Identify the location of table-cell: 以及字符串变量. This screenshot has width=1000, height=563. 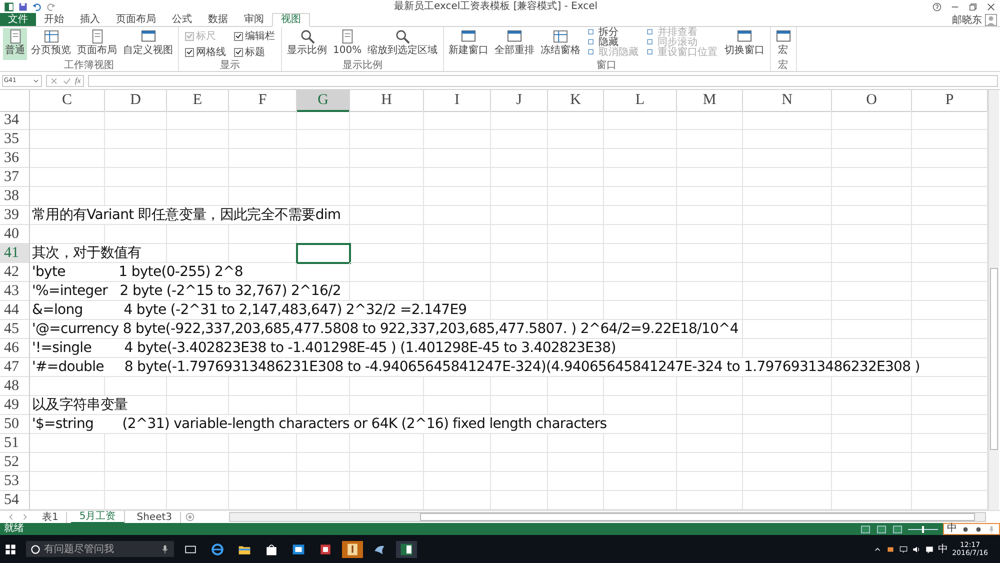
(98, 405).